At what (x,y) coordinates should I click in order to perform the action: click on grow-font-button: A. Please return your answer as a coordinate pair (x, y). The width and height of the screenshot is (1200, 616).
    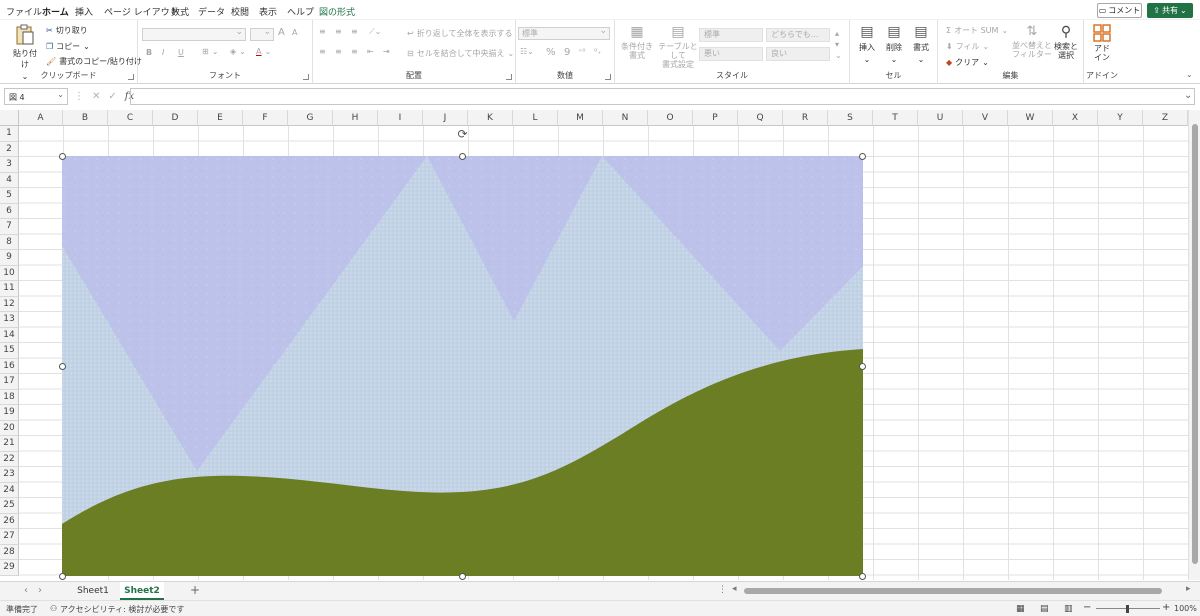
    Looking at the image, I should click on (281, 32).